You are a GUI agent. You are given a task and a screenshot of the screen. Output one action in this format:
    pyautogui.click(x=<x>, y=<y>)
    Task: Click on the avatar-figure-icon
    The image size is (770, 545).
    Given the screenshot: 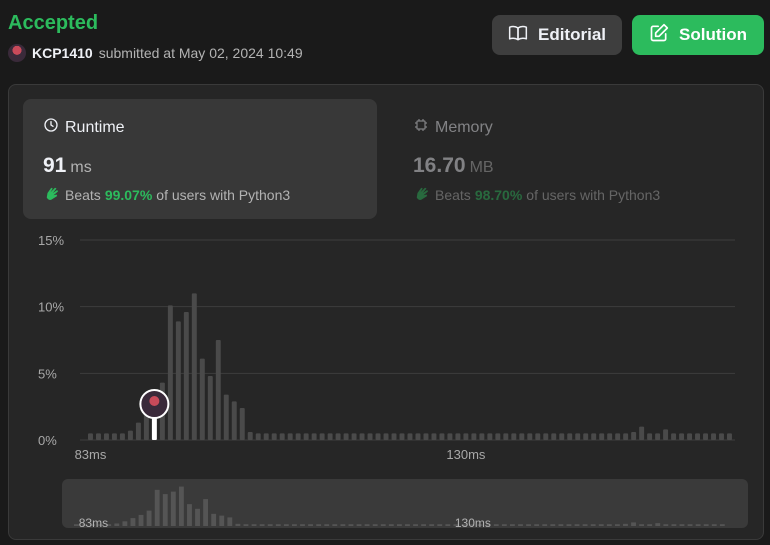 What is the action you would take?
    pyautogui.click(x=154, y=401)
    